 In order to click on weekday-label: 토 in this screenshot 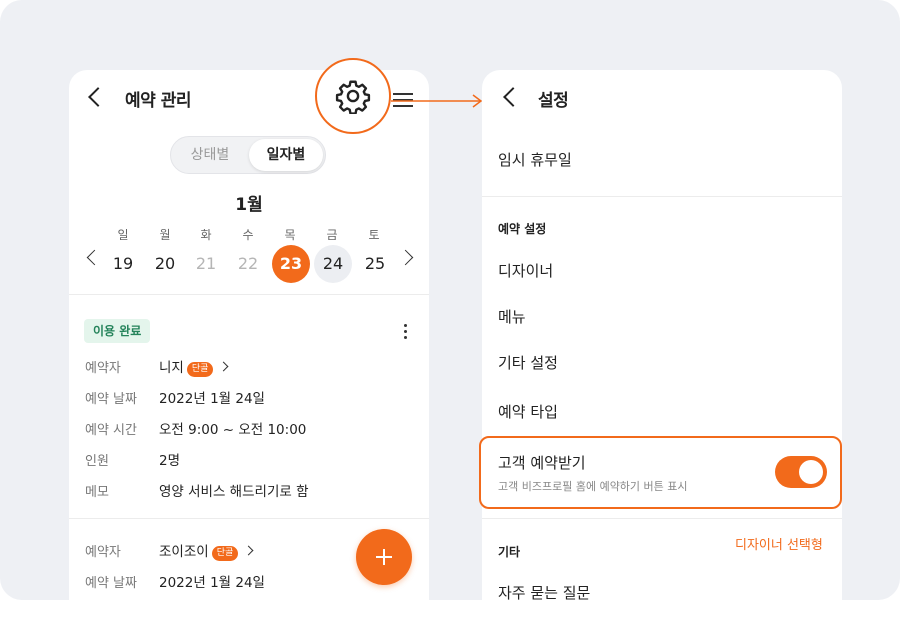, I will do `click(374, 235)`.